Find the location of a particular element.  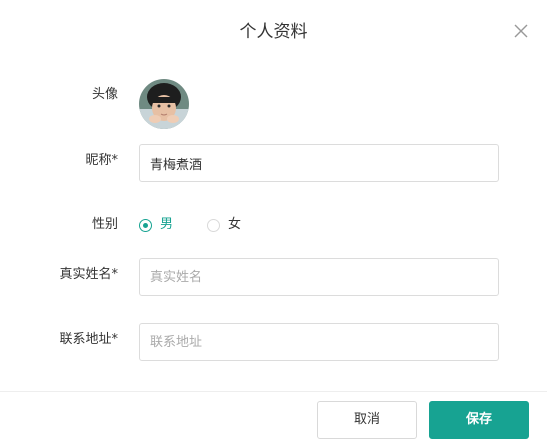

nickname-input is located at coordinates (319, 163).